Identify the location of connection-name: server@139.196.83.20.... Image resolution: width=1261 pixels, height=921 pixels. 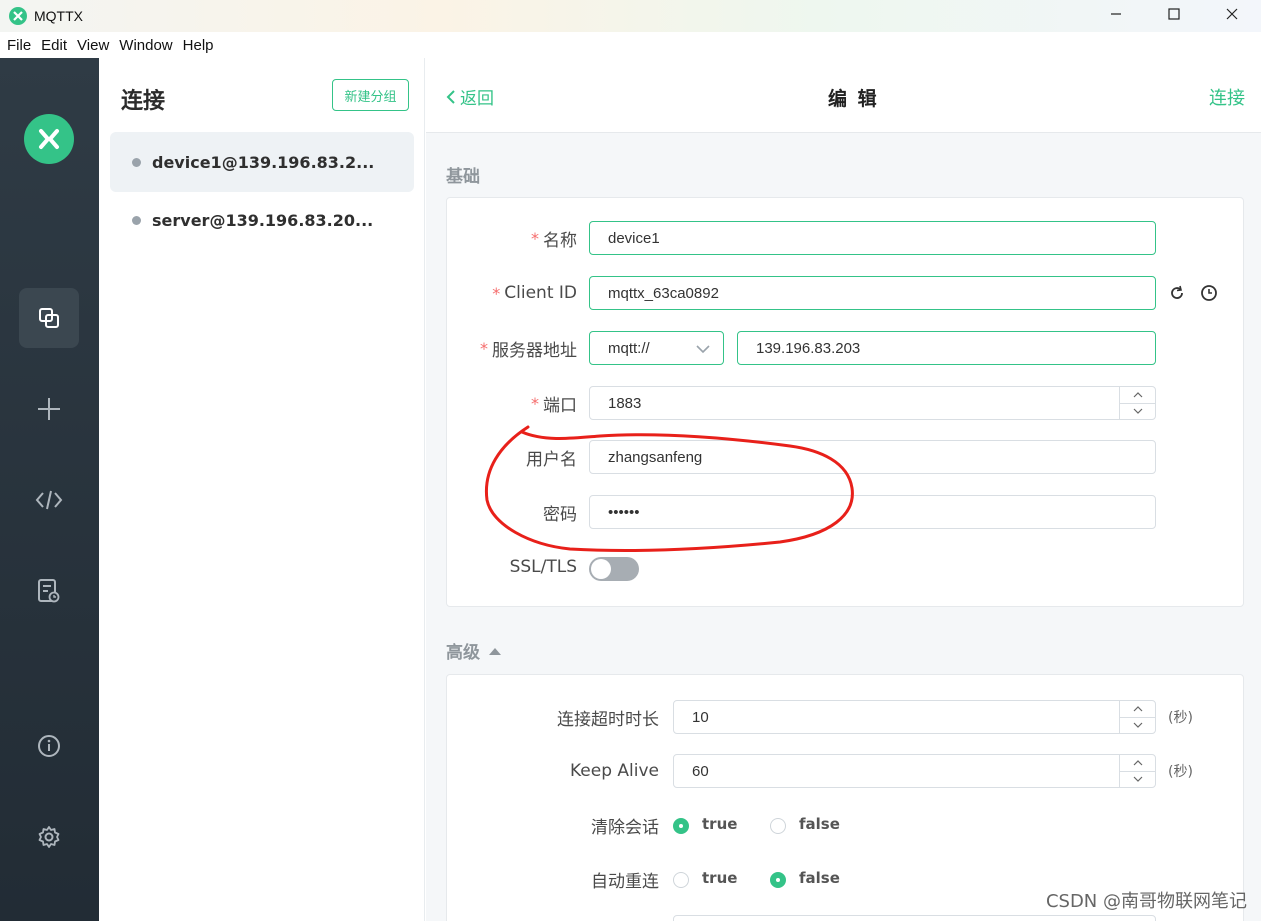
(263, 220).